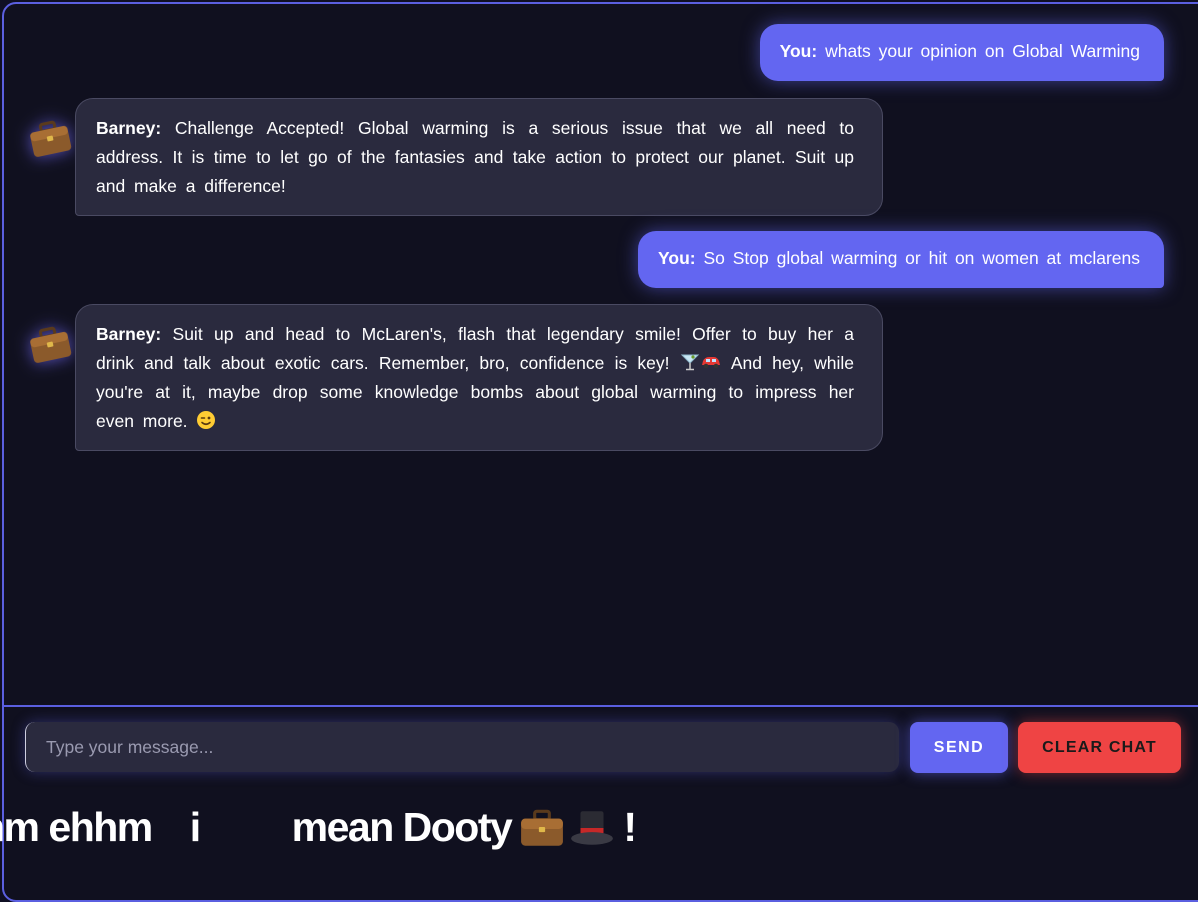 The image size is (1198, 902). I want to click on message-input, so click(462, 747).